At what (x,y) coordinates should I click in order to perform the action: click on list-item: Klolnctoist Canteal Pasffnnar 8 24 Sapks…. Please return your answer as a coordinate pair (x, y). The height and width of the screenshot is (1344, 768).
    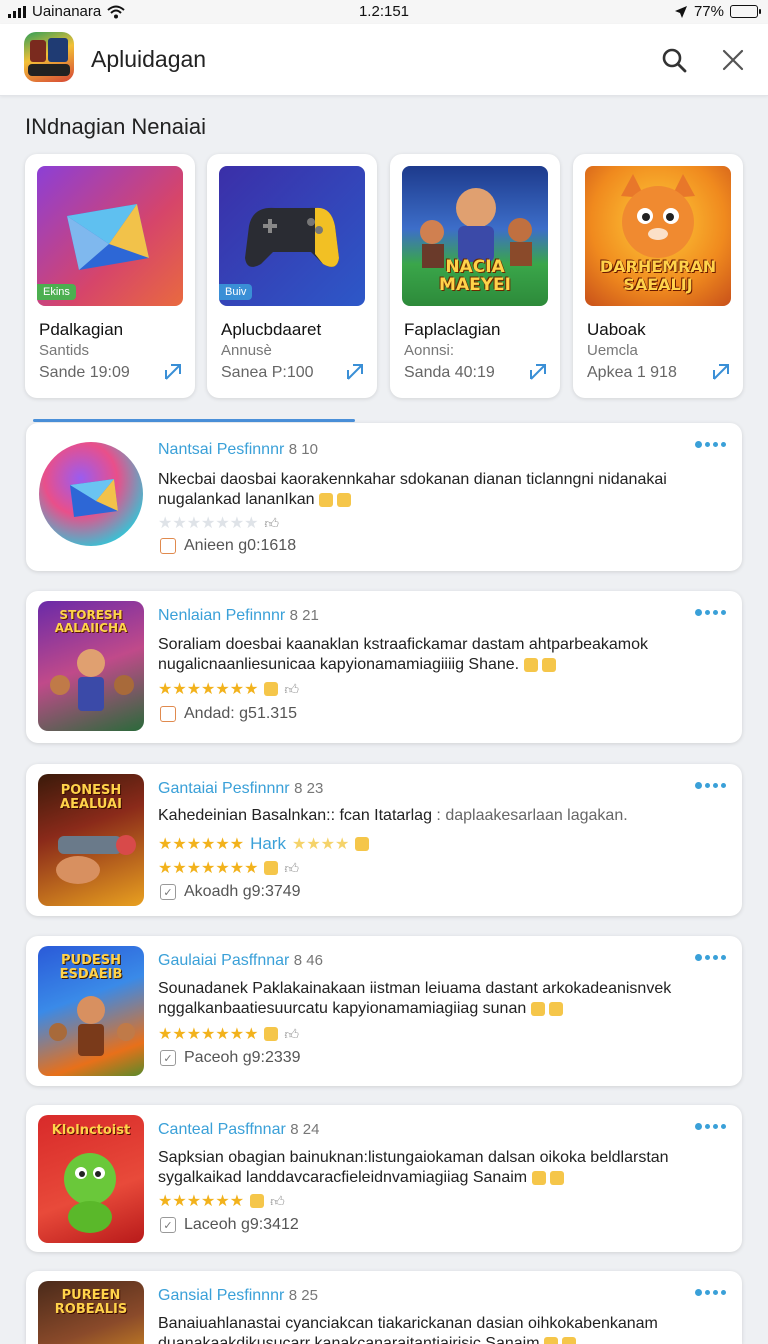
    Looking at the image, I should click on (384, 1178).